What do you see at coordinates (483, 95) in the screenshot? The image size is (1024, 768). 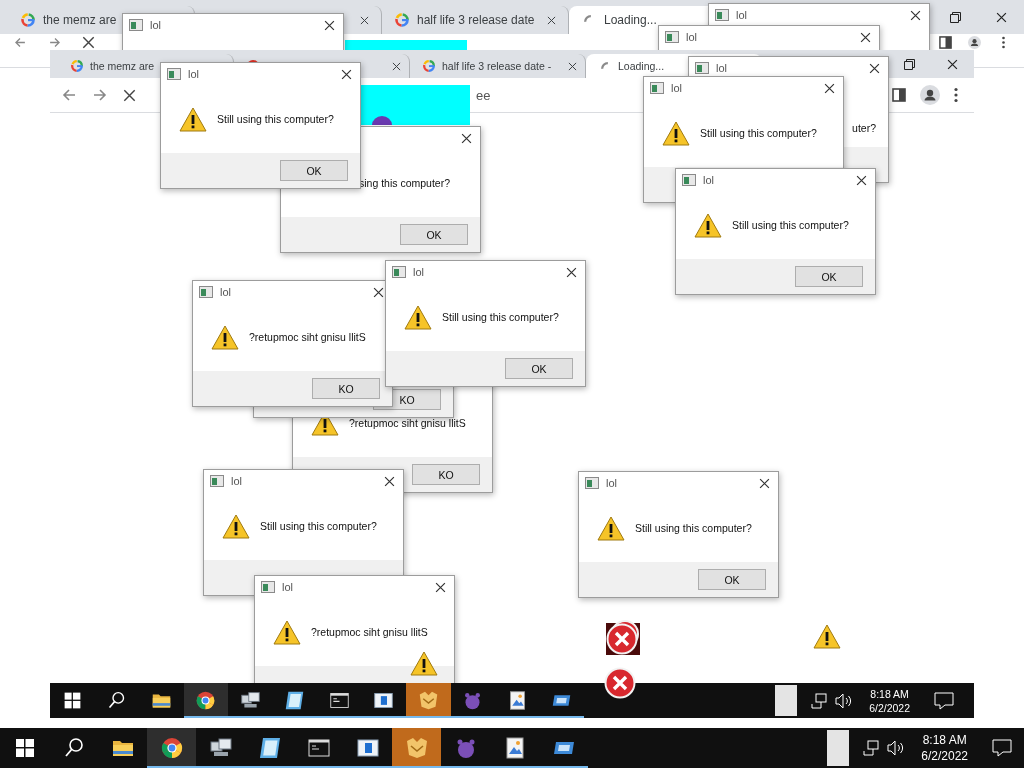 I see `address-text: ee` at bounding box center [483, 95].